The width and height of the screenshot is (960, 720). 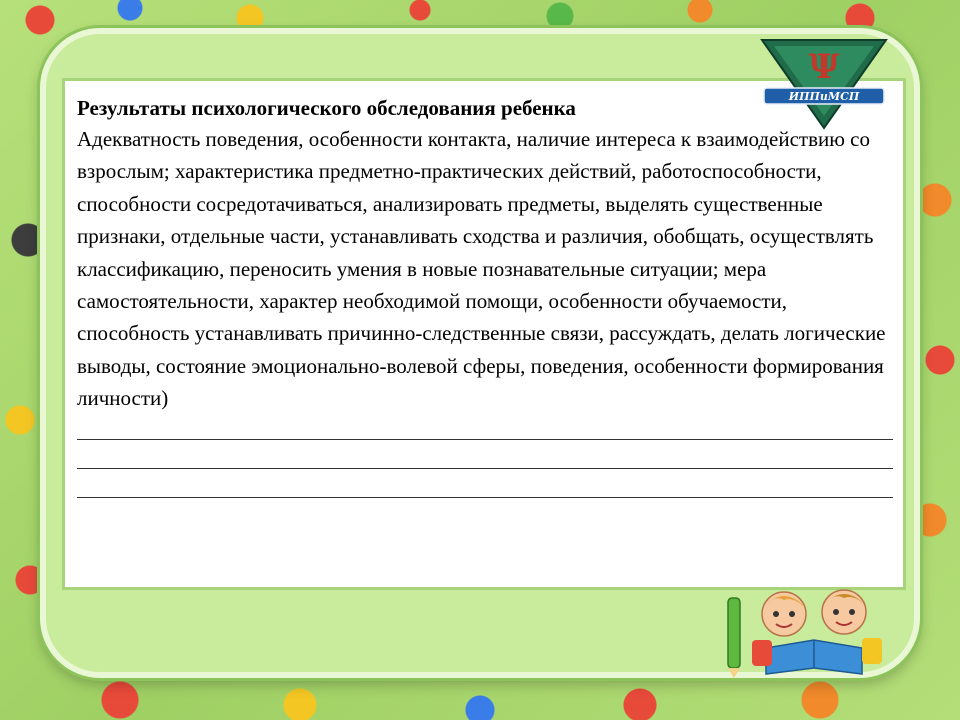 What do you see at coordinates (804, 633) in the screenshot?
I see `children-reading-illustration` at bounding box center [804, 633].